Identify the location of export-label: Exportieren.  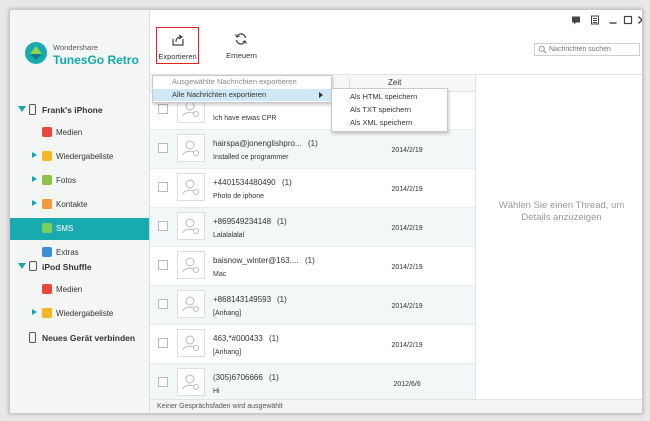
(177, 56).